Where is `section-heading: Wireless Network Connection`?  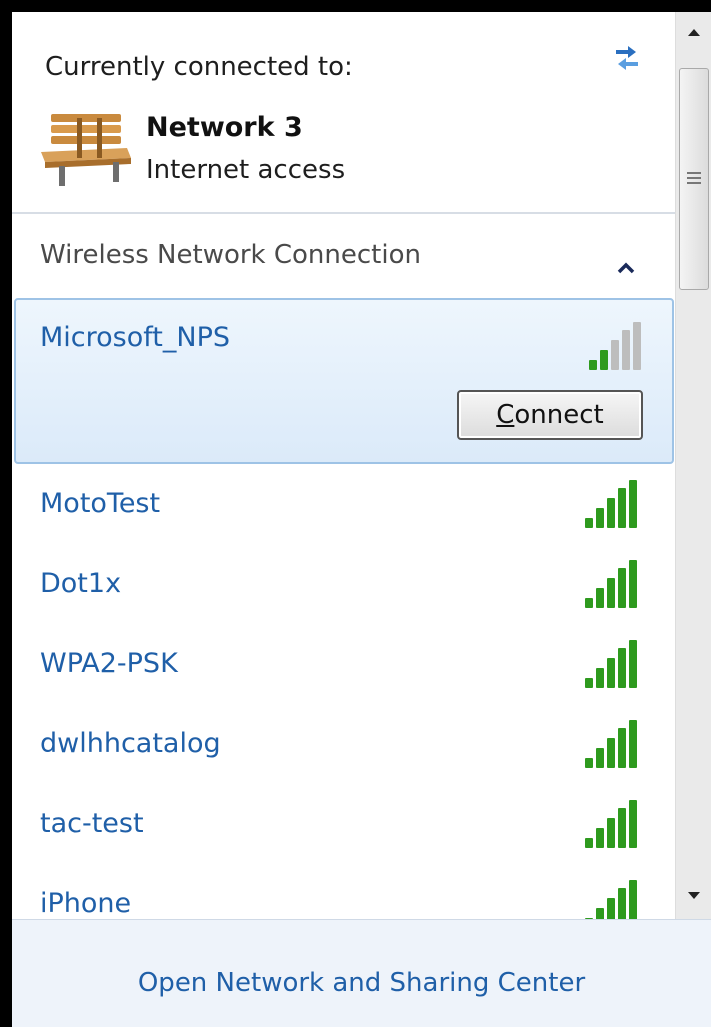 section-heading: Wireless Network Connection is located at coordinates (230, 255).